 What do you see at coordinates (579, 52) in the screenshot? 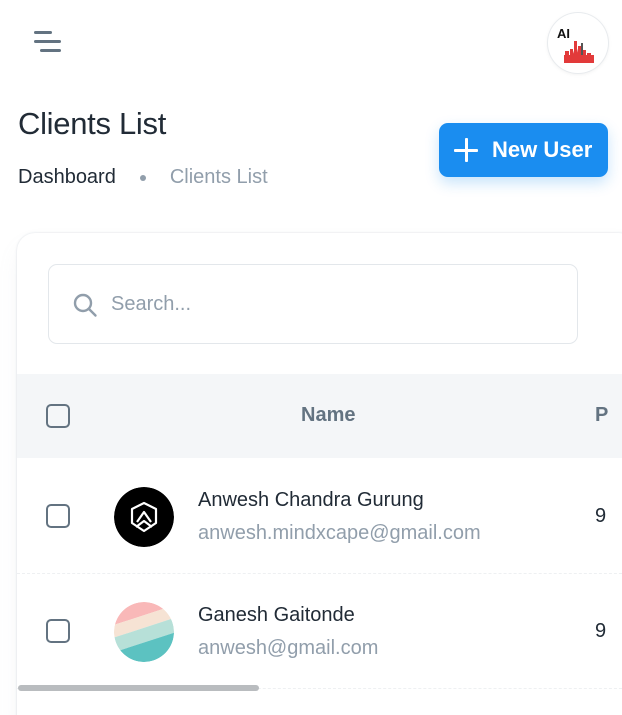
I see `skyline-logo-icon` at bounding box center [579, 52].